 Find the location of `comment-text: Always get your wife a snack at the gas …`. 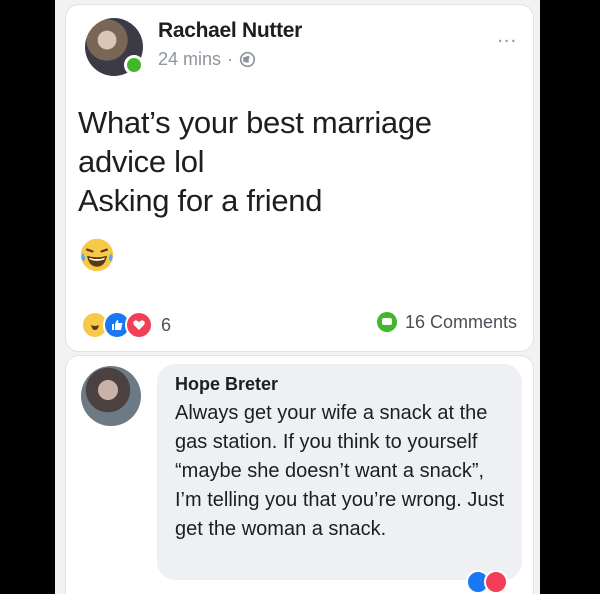

comment-text: Always get your wife a snack at the gas … is located at coordinates (340, 471).